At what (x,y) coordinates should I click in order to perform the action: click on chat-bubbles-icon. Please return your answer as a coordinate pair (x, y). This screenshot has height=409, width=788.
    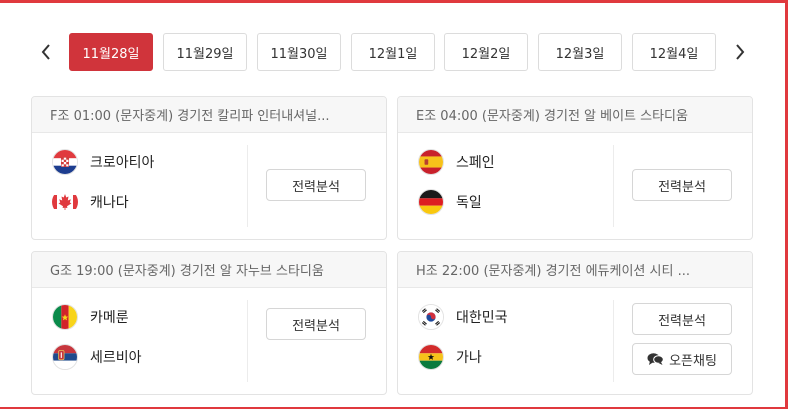
    Looking at the image, I should click on (655, 359).